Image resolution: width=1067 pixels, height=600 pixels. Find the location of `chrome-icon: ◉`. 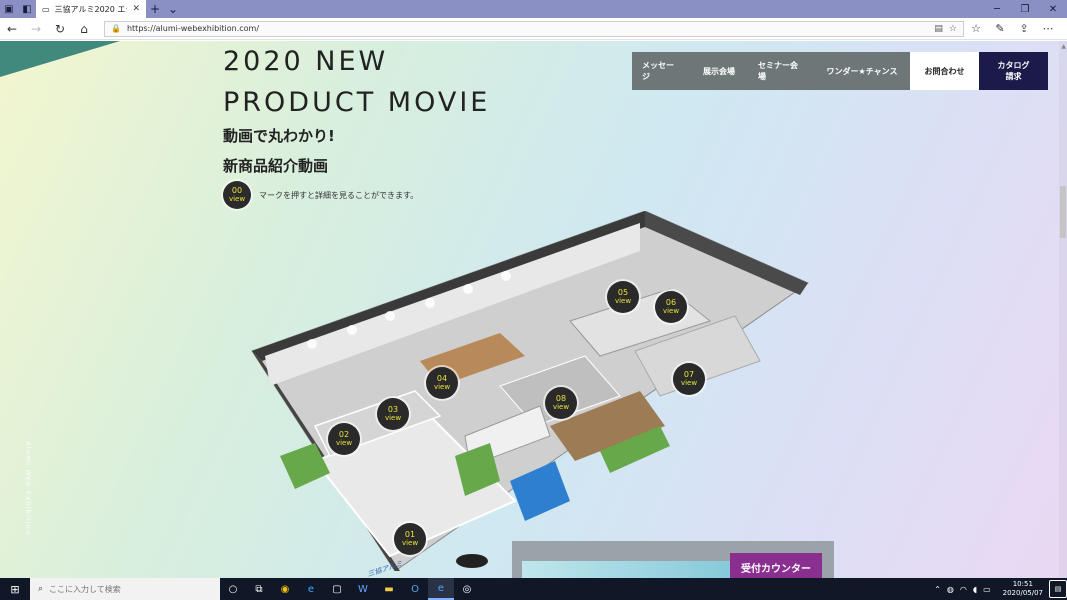

chrome-icon: ◉ is located at coordinates (285, 589).